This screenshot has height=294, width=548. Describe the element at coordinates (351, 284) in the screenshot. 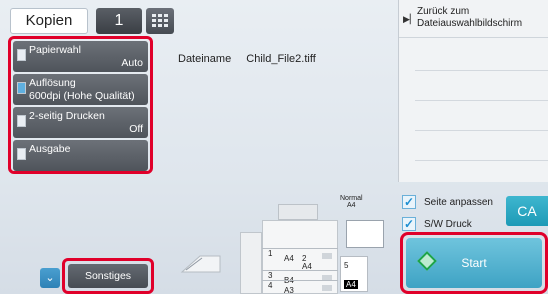

I see `tray-5-size: A4` at that location.